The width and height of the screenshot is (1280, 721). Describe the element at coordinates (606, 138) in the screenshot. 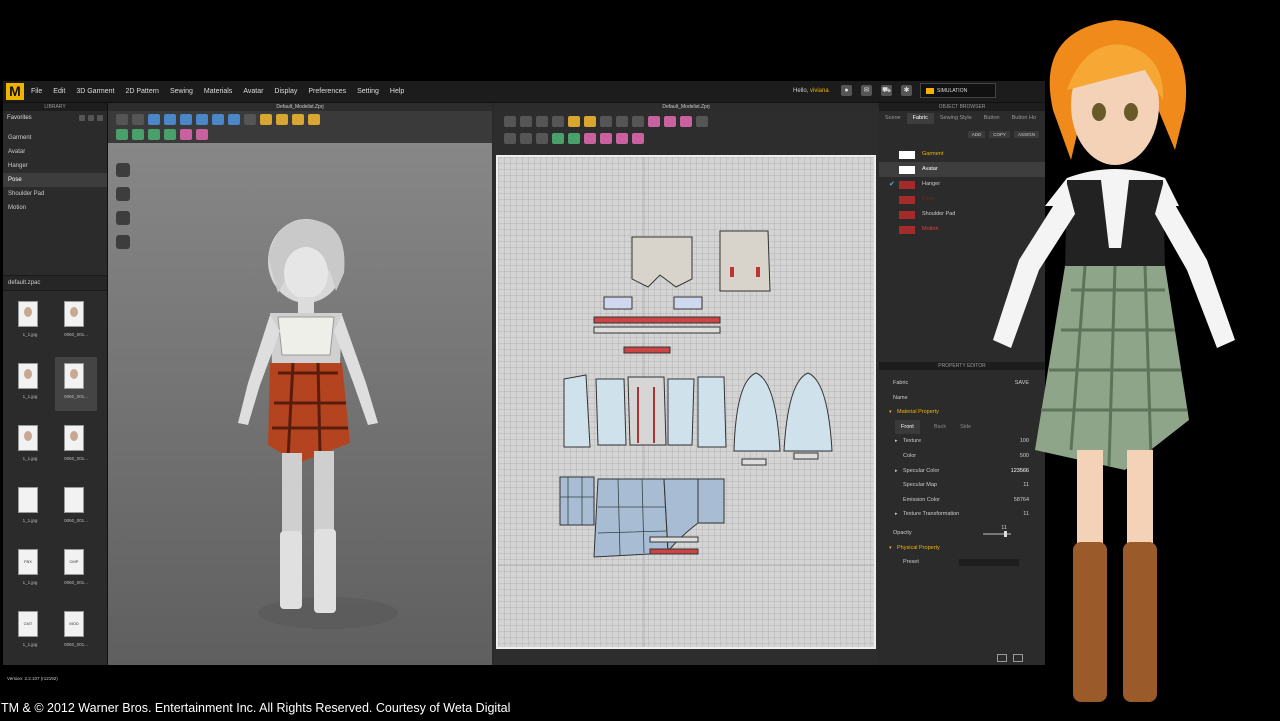

I see `tack-line-icon` at that location.